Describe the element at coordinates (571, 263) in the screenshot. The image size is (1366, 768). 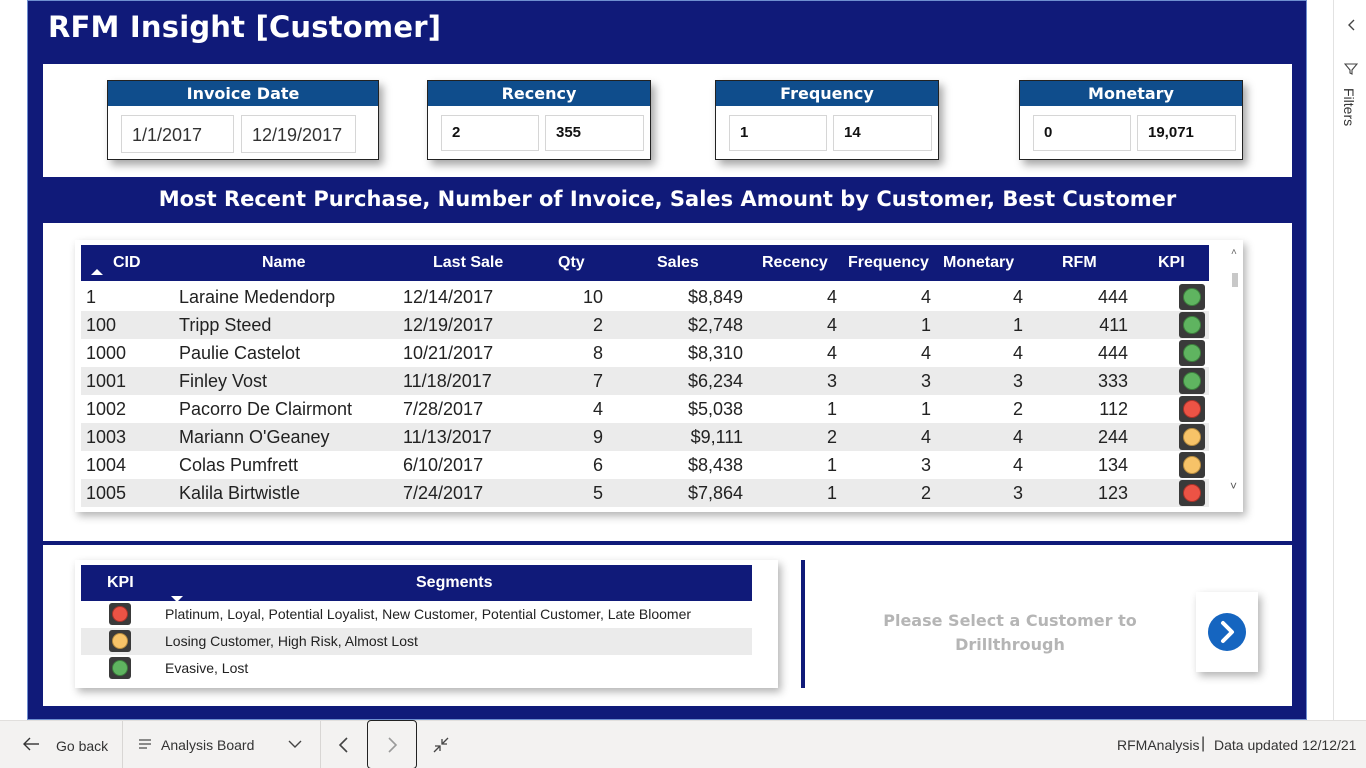
I see `column-header-qty: Qty` at that location.